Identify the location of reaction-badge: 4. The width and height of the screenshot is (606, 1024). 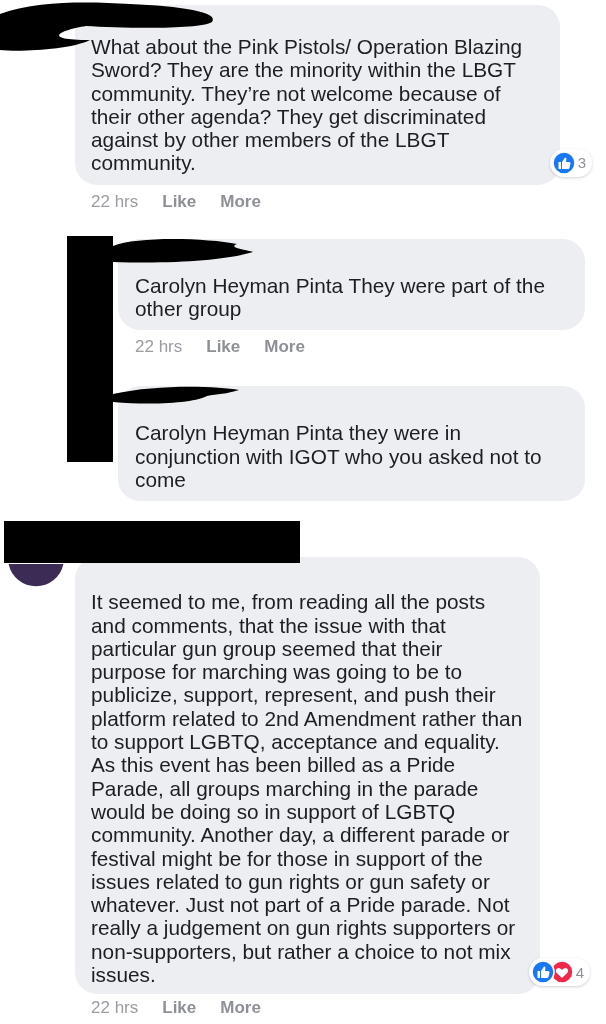
(559, 972).